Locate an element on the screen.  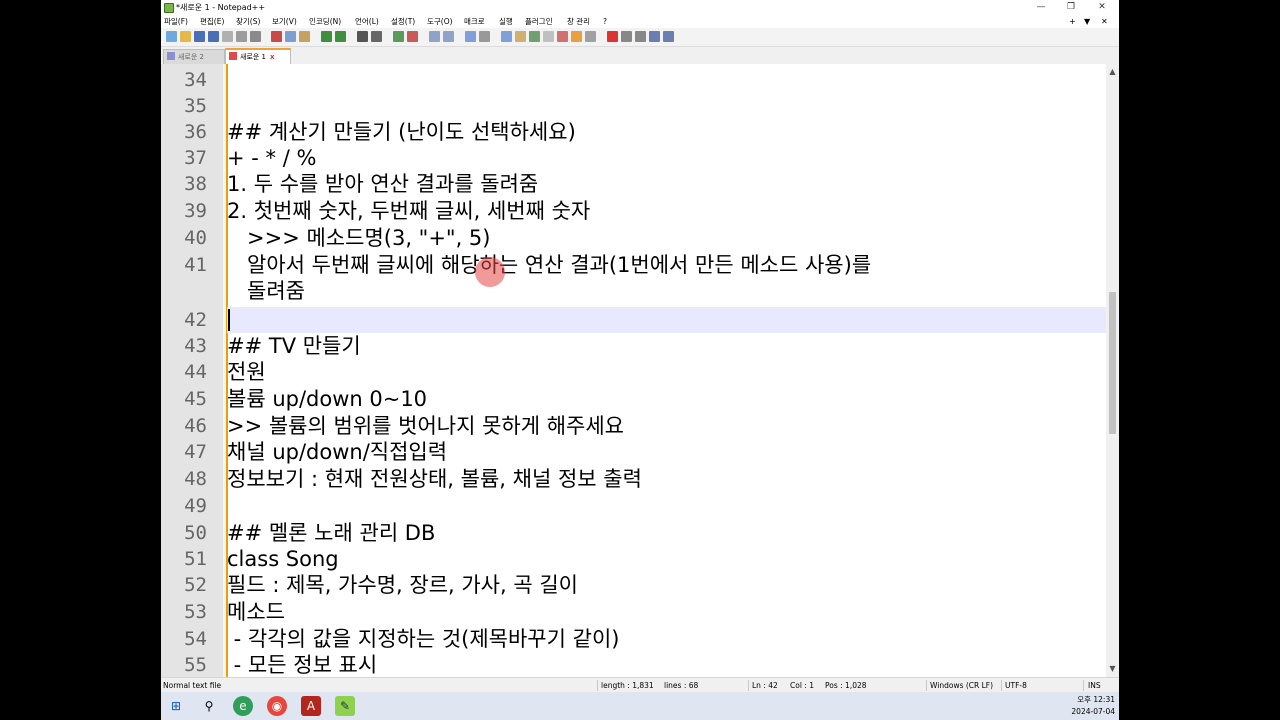
close-doc-icon: ✕ is located at coordinates (1104, 21).